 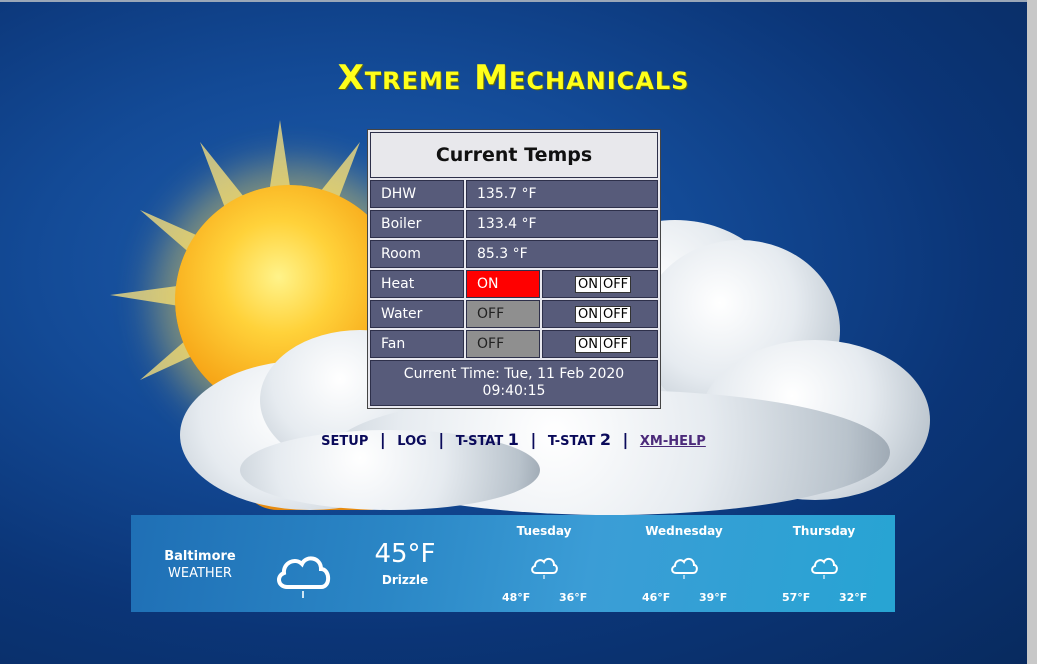 I want to click on fan-off-button: OFF, so click(x=614, y=344).